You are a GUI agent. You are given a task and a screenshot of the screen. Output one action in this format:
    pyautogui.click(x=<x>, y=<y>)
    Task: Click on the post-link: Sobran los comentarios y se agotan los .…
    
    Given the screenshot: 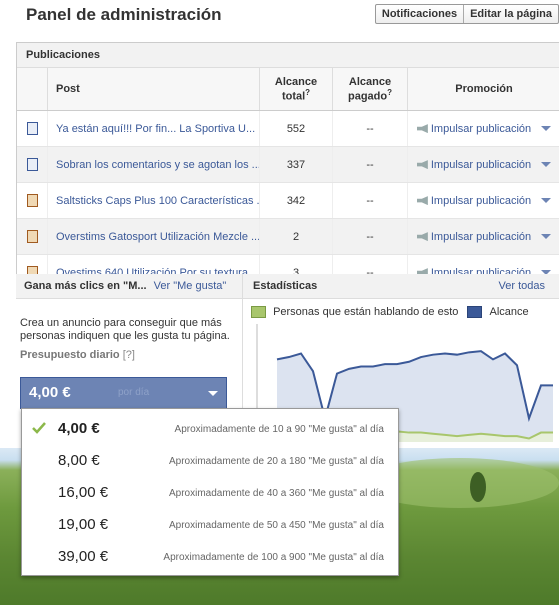 What is the action you would take?
    pyautogui.click(x=153, y=164)
    